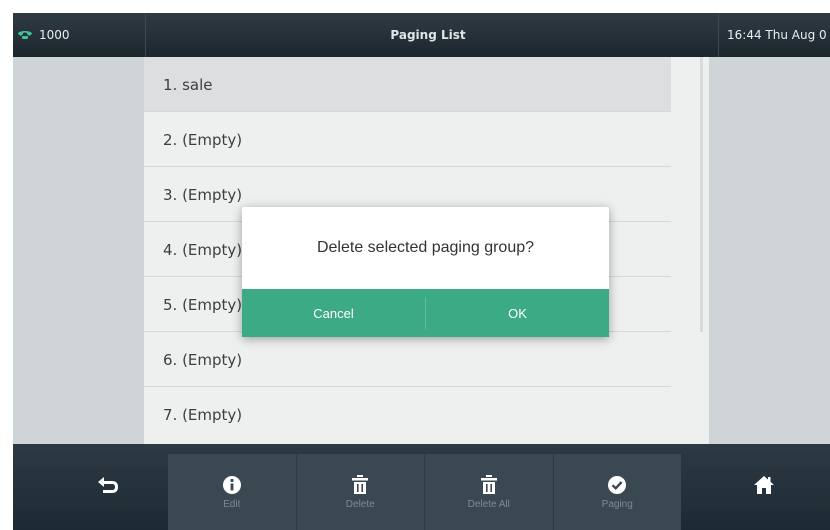  What do you see at coordinates (188, 84) in the screenshot?
I see `list-item-label: 1. sale` at bounding box center [188, 84].